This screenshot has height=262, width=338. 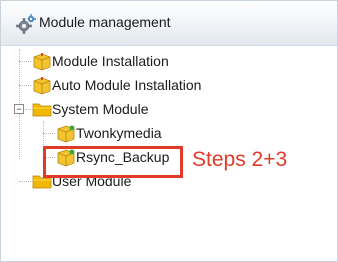 What do you see at coordinates (110, 61) in the screenshot?
I see `tree-item-label: Module Installation` at bounding box center [110, 61].